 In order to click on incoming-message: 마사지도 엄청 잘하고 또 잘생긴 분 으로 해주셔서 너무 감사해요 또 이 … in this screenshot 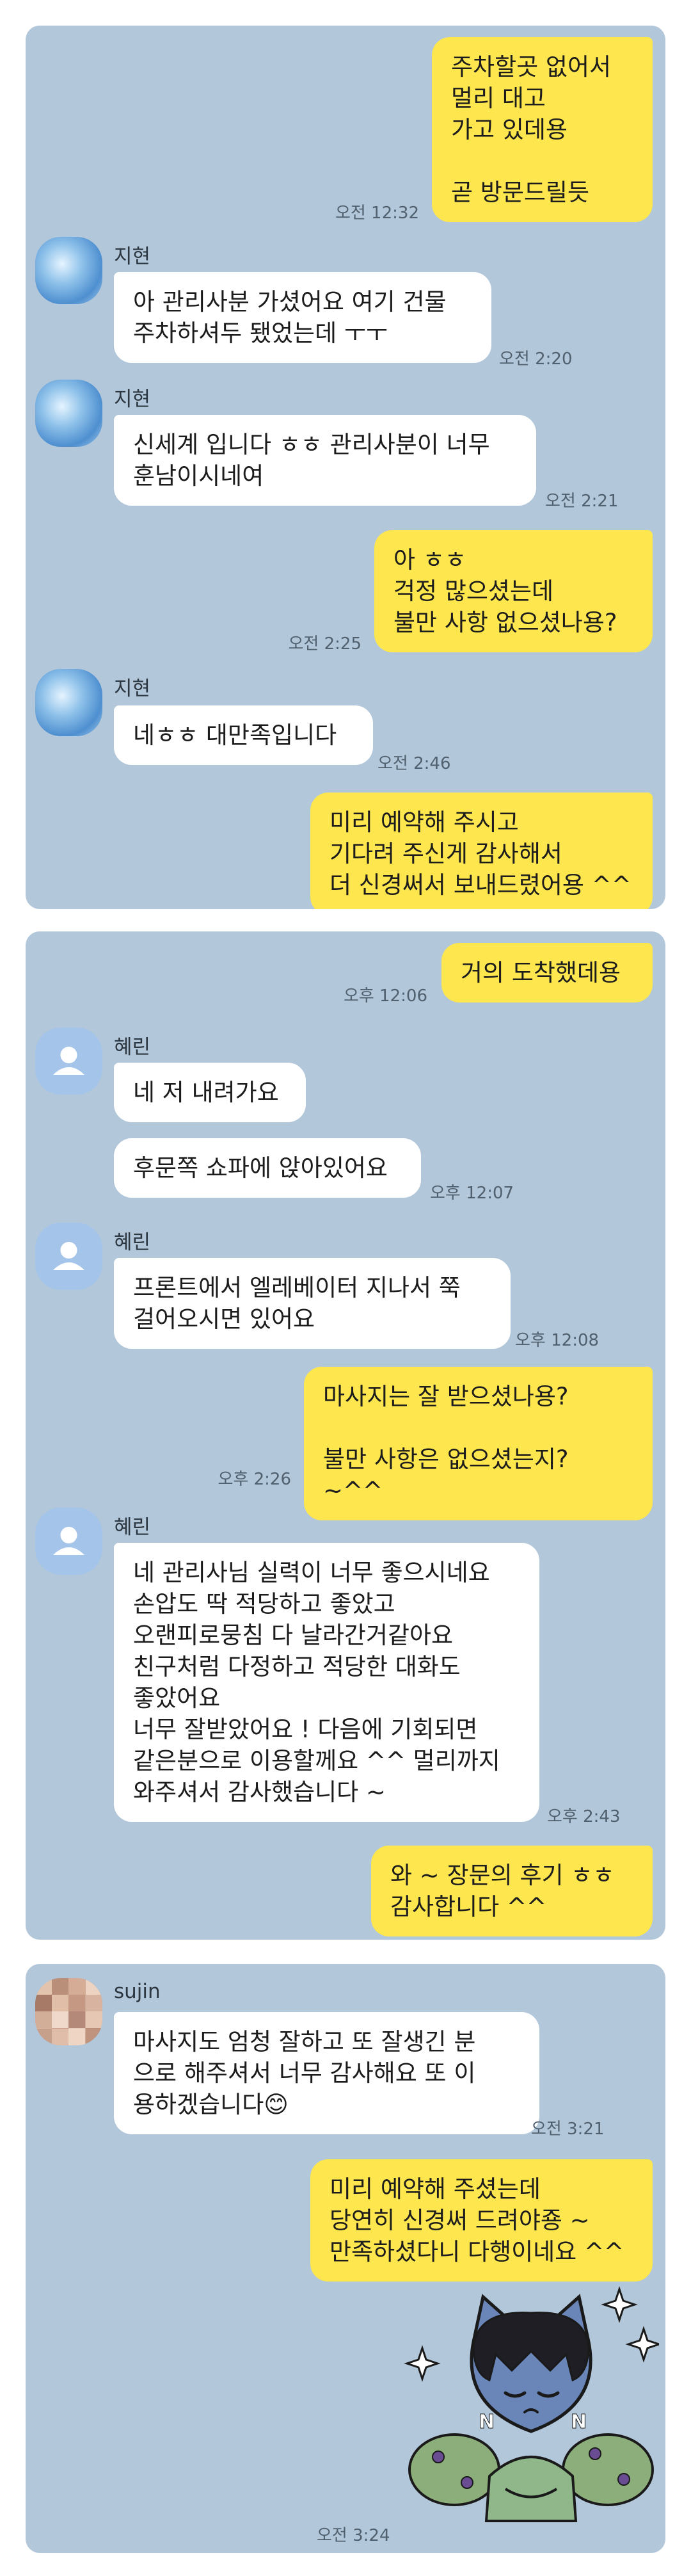, I will do `click(326, 2073)`.